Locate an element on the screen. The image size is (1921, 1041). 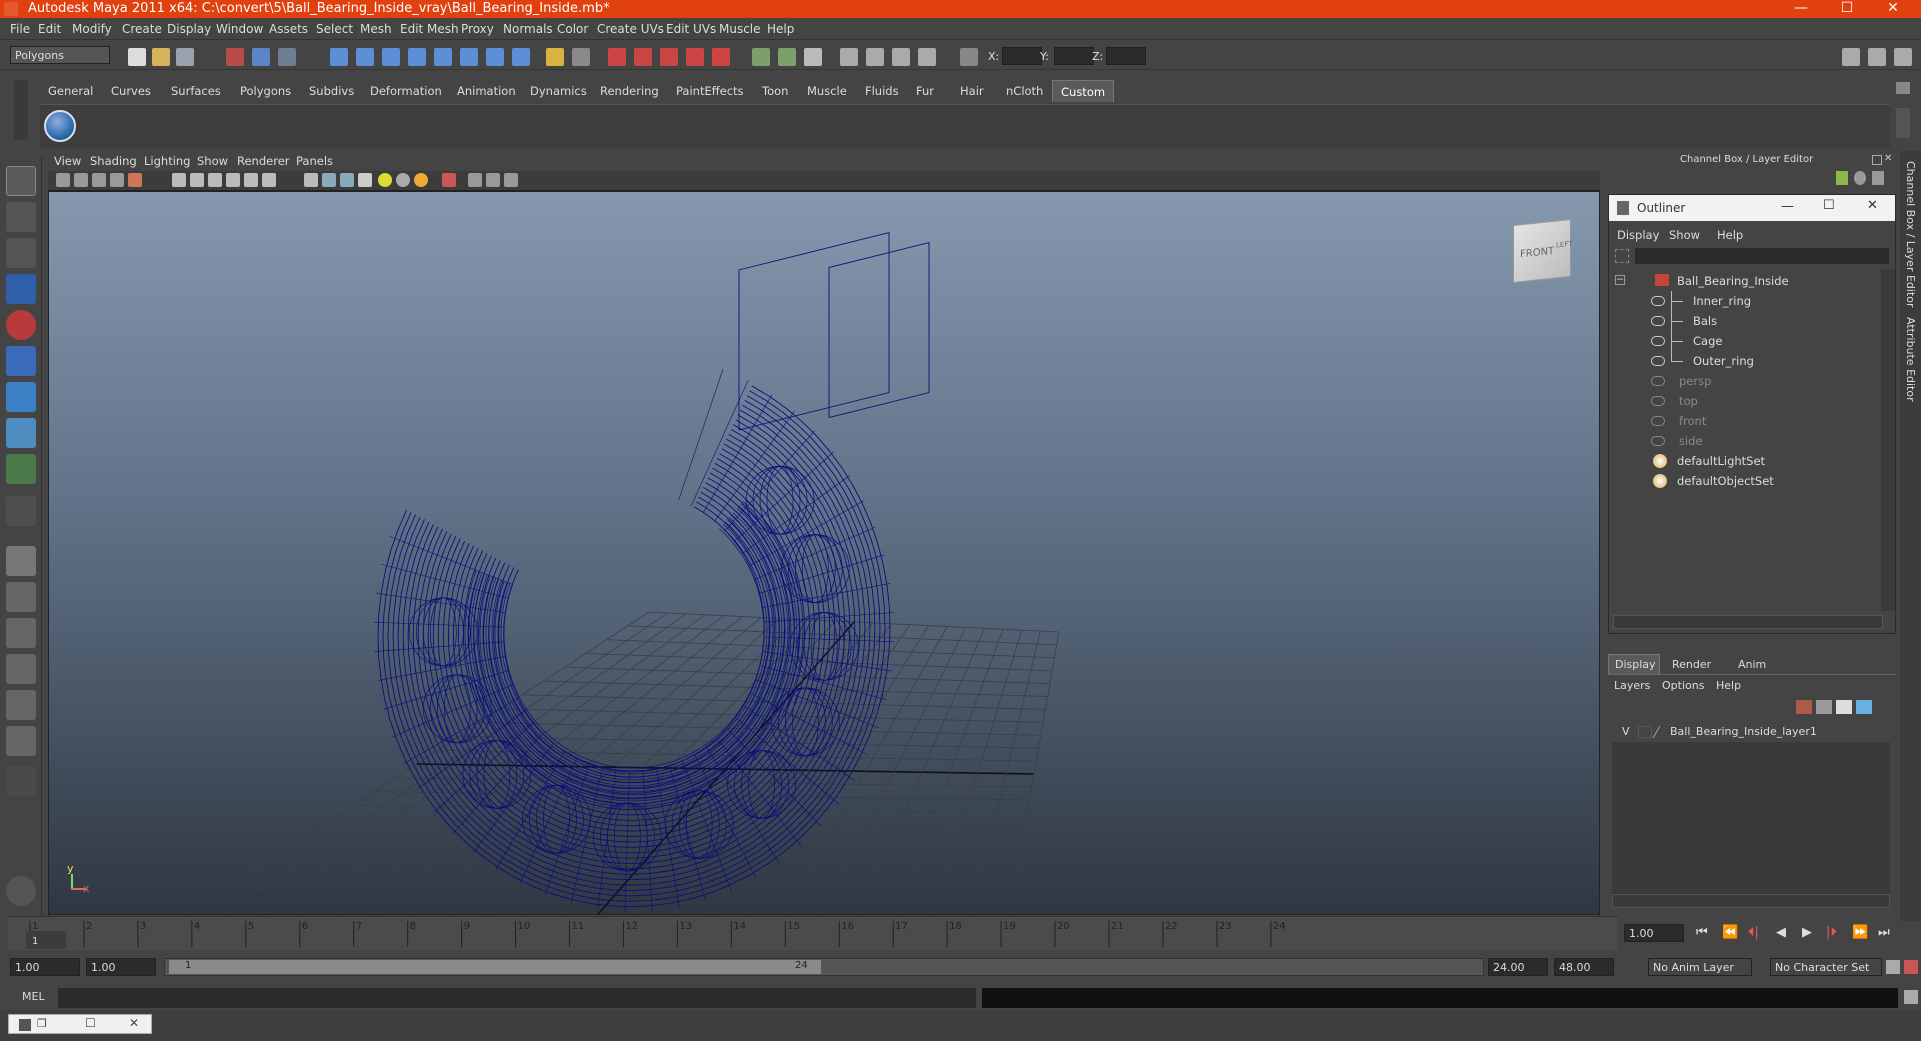
layer-tab-anim: Anim is located at coordinates (1752, 664).